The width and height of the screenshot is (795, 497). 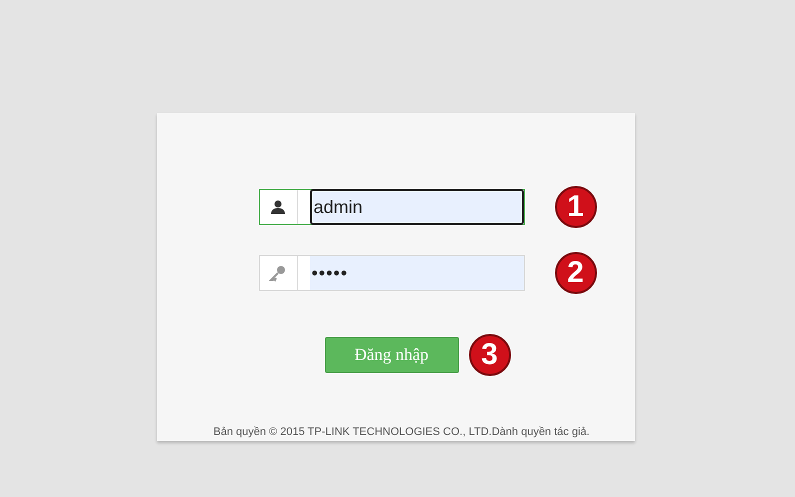 I want to click on step-number: 2, so click(x=575, y=273).